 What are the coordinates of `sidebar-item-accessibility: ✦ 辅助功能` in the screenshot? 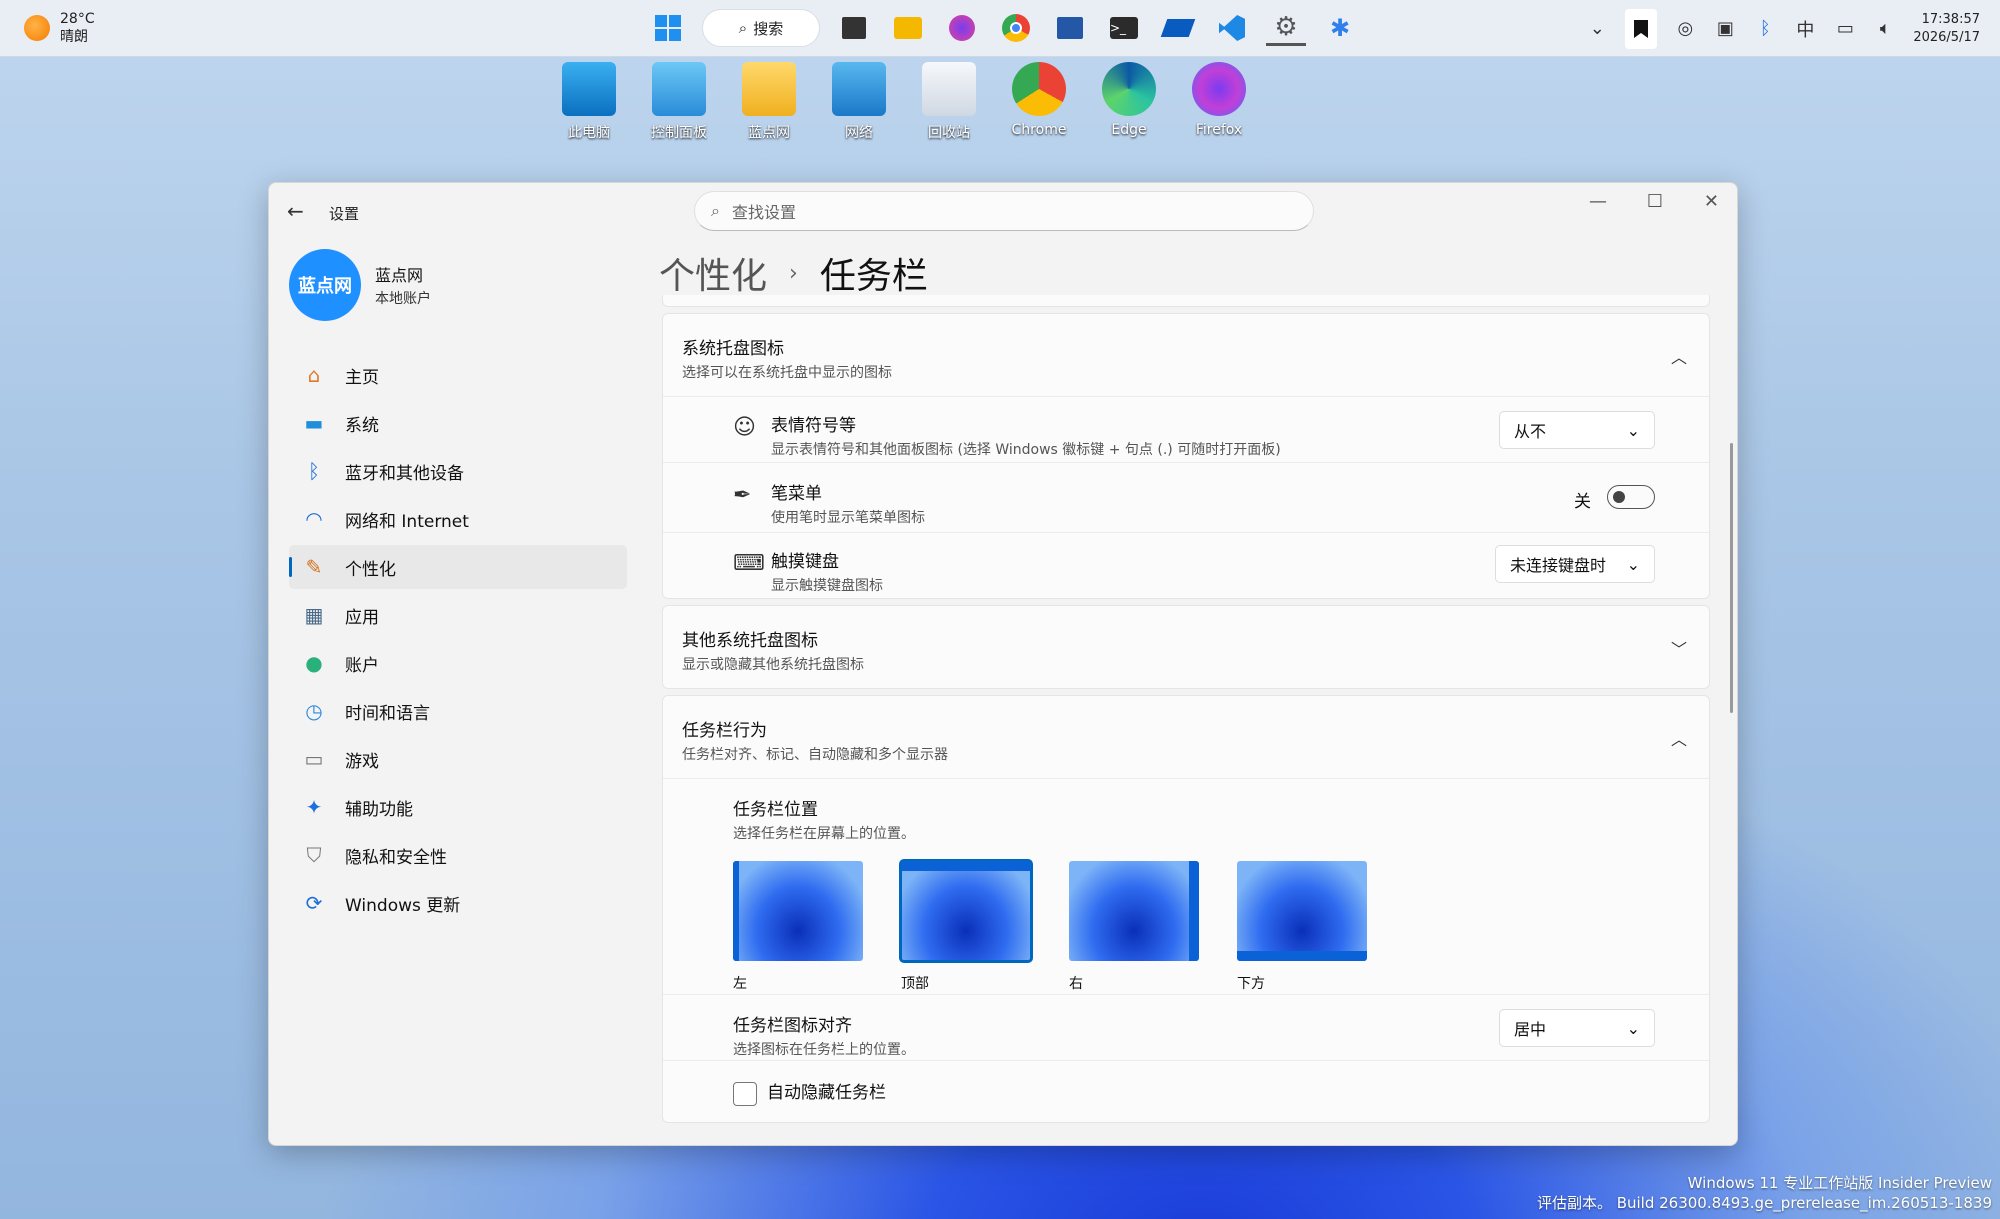 It's located at (458, 807).